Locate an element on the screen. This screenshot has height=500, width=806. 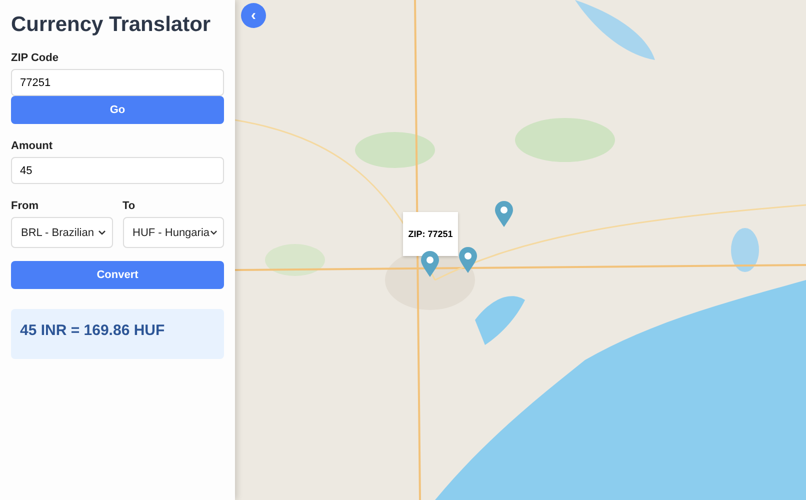
to-select: HUF - Hungaria is located at coordinates (173, 232).